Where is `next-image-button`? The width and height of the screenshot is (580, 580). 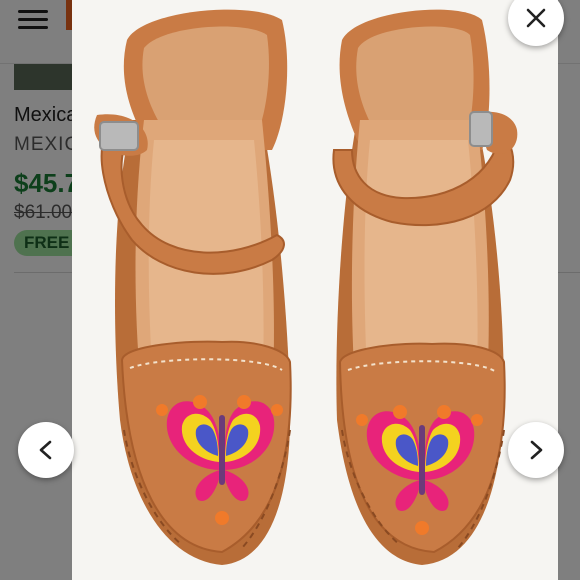 next-image-button is located at coordinates (536, 450).